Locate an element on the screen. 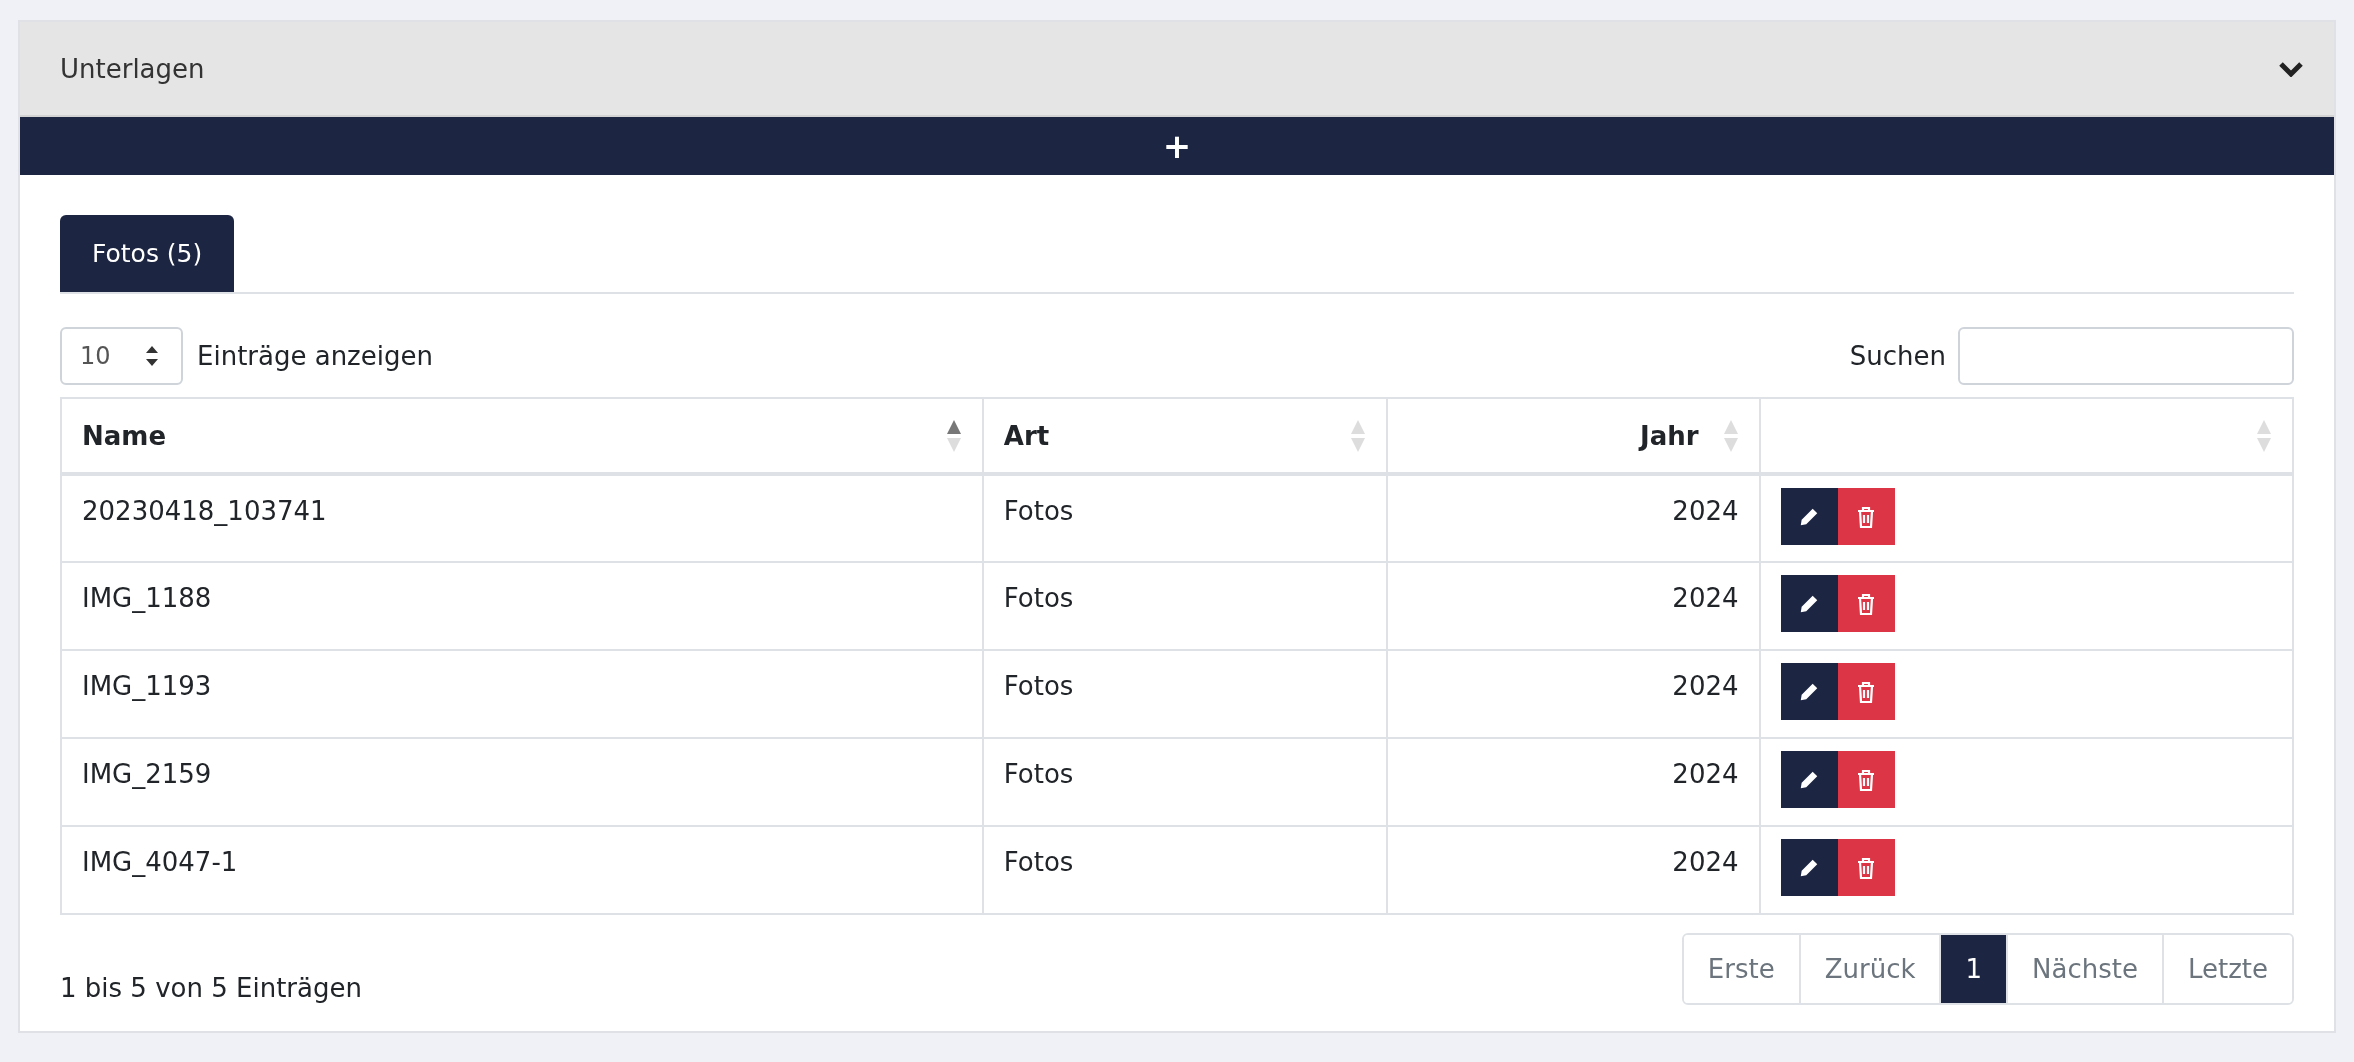  tab: Fotos (5) is located at coordinates (147, 253).